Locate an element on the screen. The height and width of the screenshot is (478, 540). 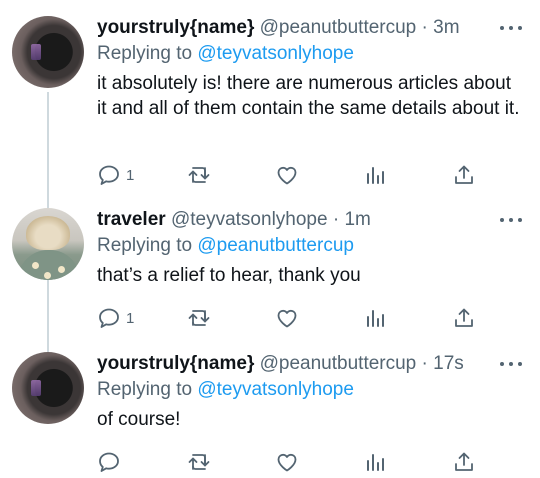
display-name: traveler is located at coordinates (131, 219).